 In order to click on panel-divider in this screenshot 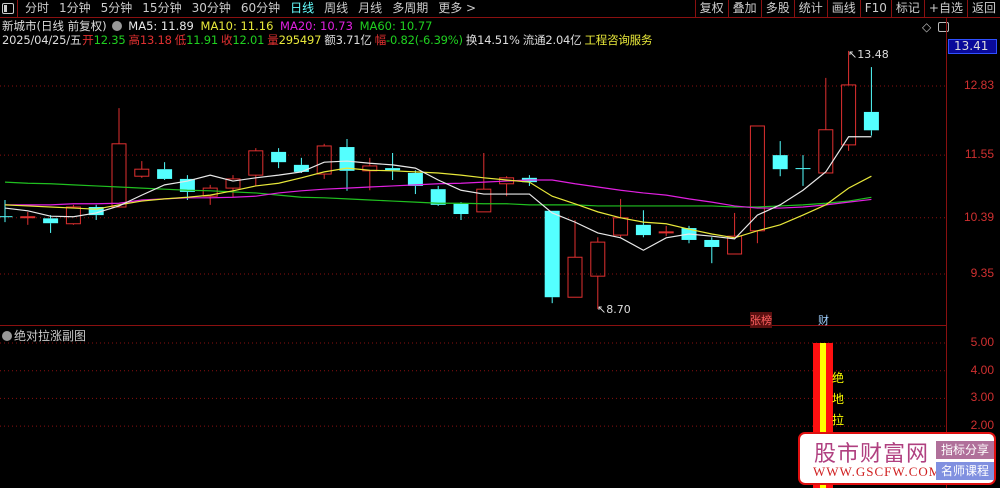, I will do `click(473, 325)`.